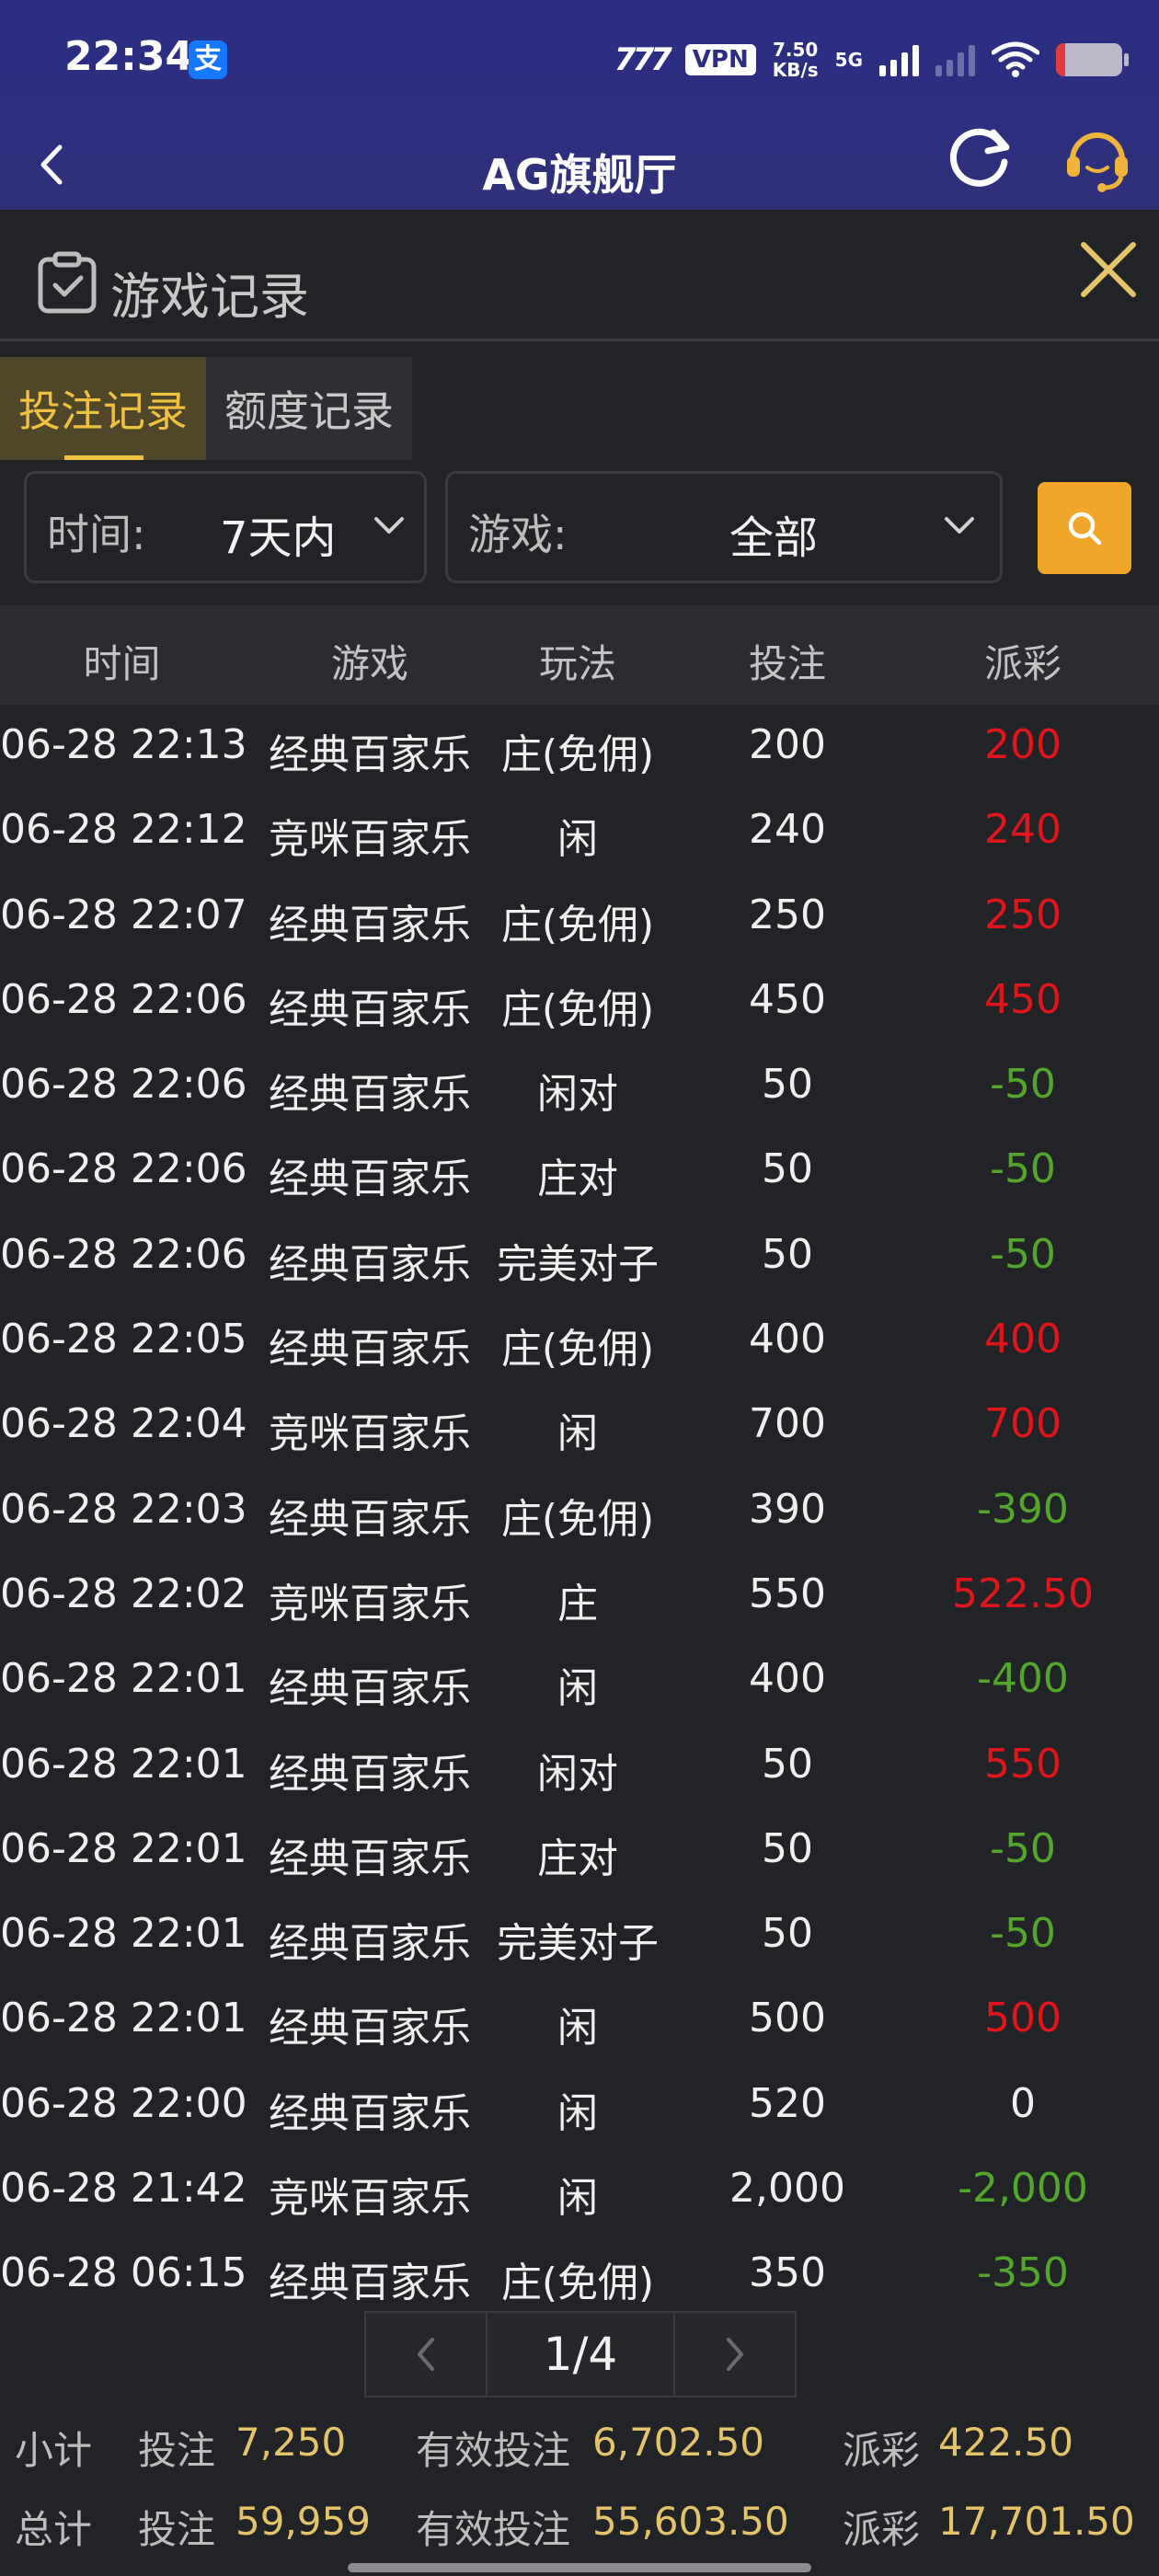 The width and height of the screenshot is (1159, 2576). Describe the element at coordinates (787, 1679) in the screenshot. I see `cell-bet: 400` at that location.